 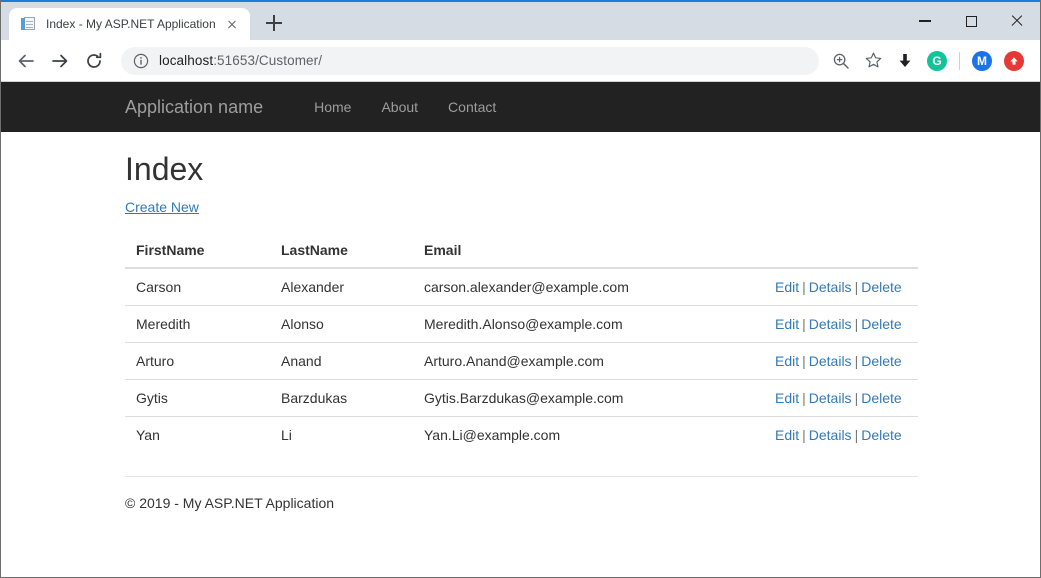 I want to click on window-controls, so click(x=971, y=21).